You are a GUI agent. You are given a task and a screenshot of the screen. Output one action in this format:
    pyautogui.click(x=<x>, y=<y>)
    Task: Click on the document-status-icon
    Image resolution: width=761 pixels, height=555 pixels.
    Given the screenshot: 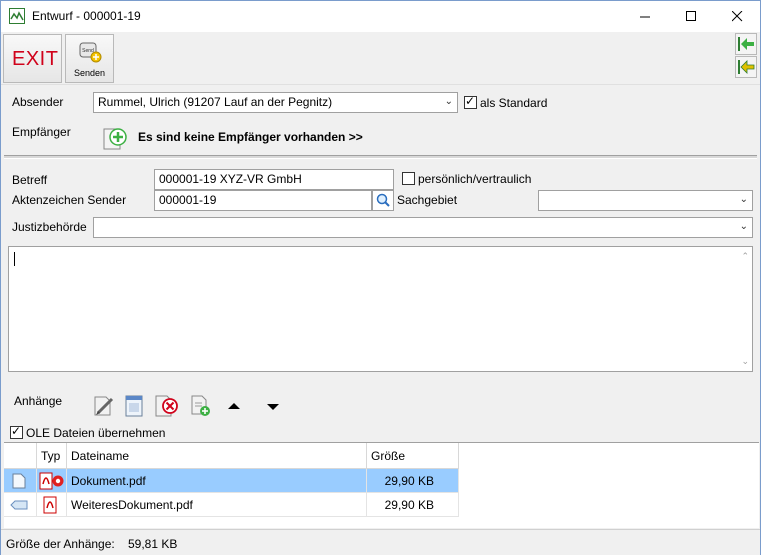 What is the action you would take?
    pyautogui.click(x=19, y=481)
    